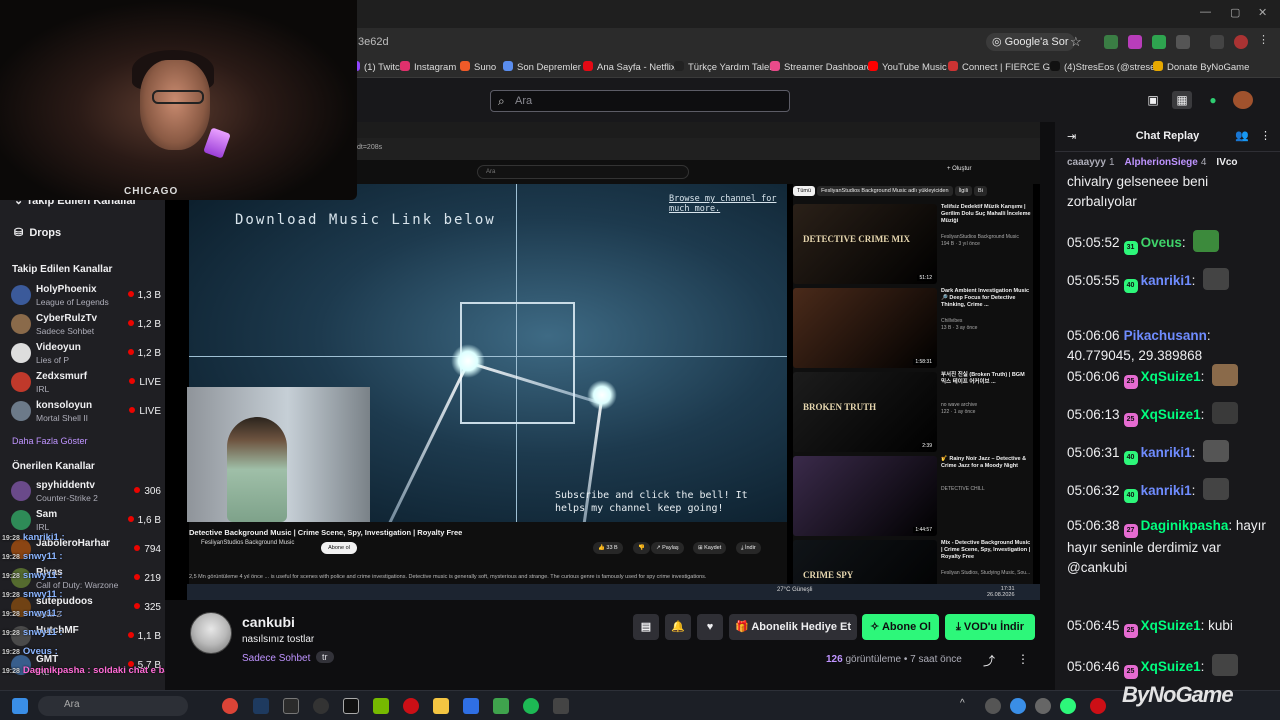  What do you see at coordinates (1167, 137) in the screenshot?
I see `chat-header: ⇥ Chat Replay 👥 ⋮` at bounding box center [1167, 137].